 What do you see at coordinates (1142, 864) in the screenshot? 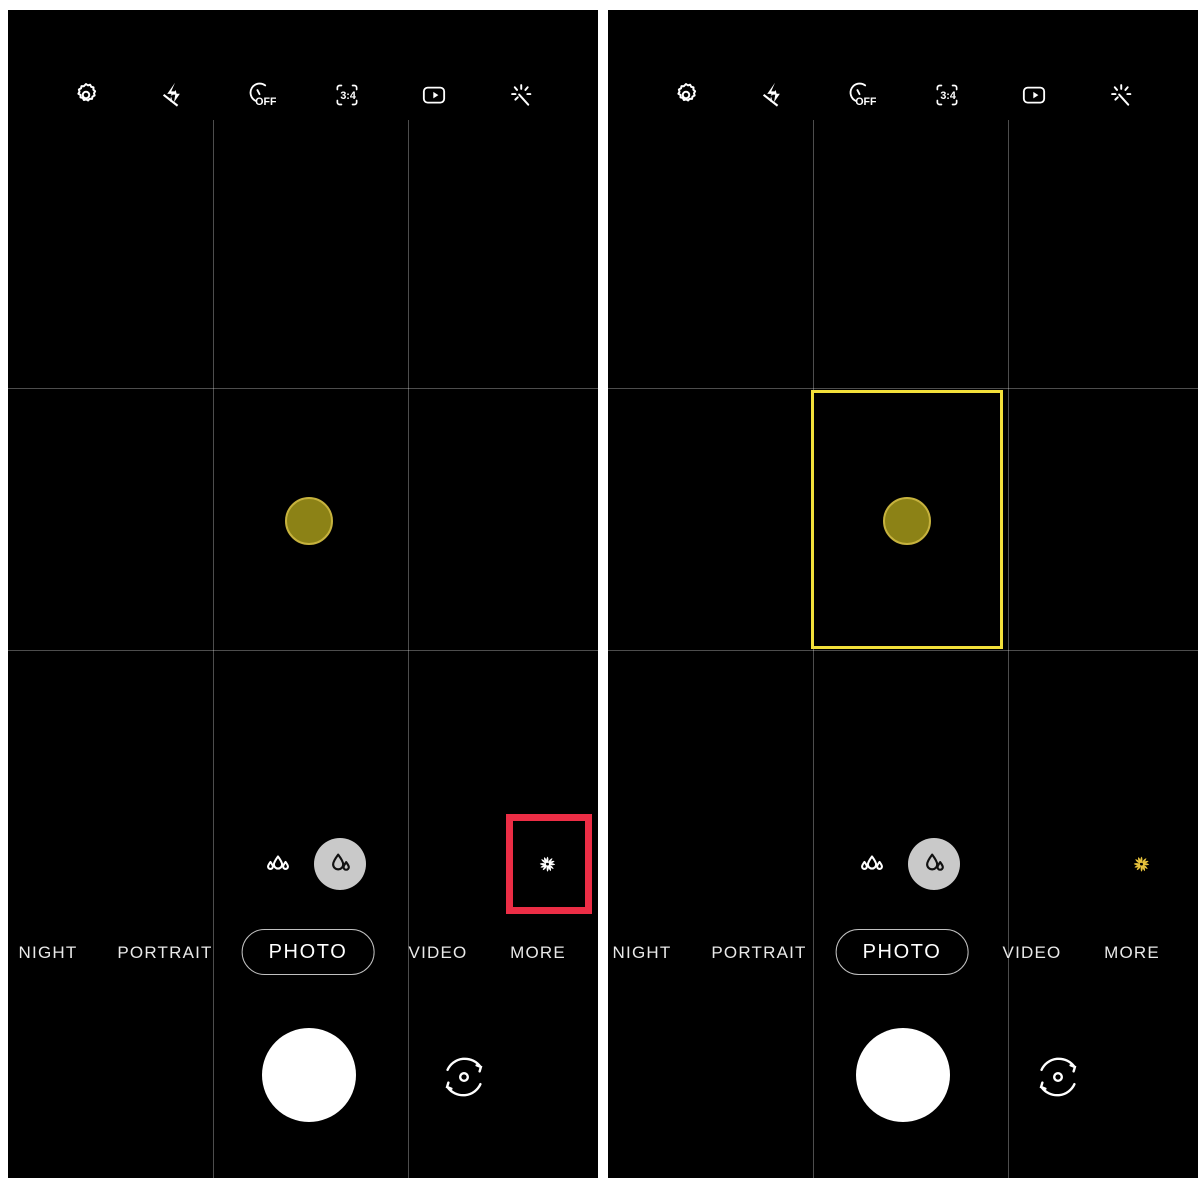
I see `filter-icon` at bounding box center [1142, 864].